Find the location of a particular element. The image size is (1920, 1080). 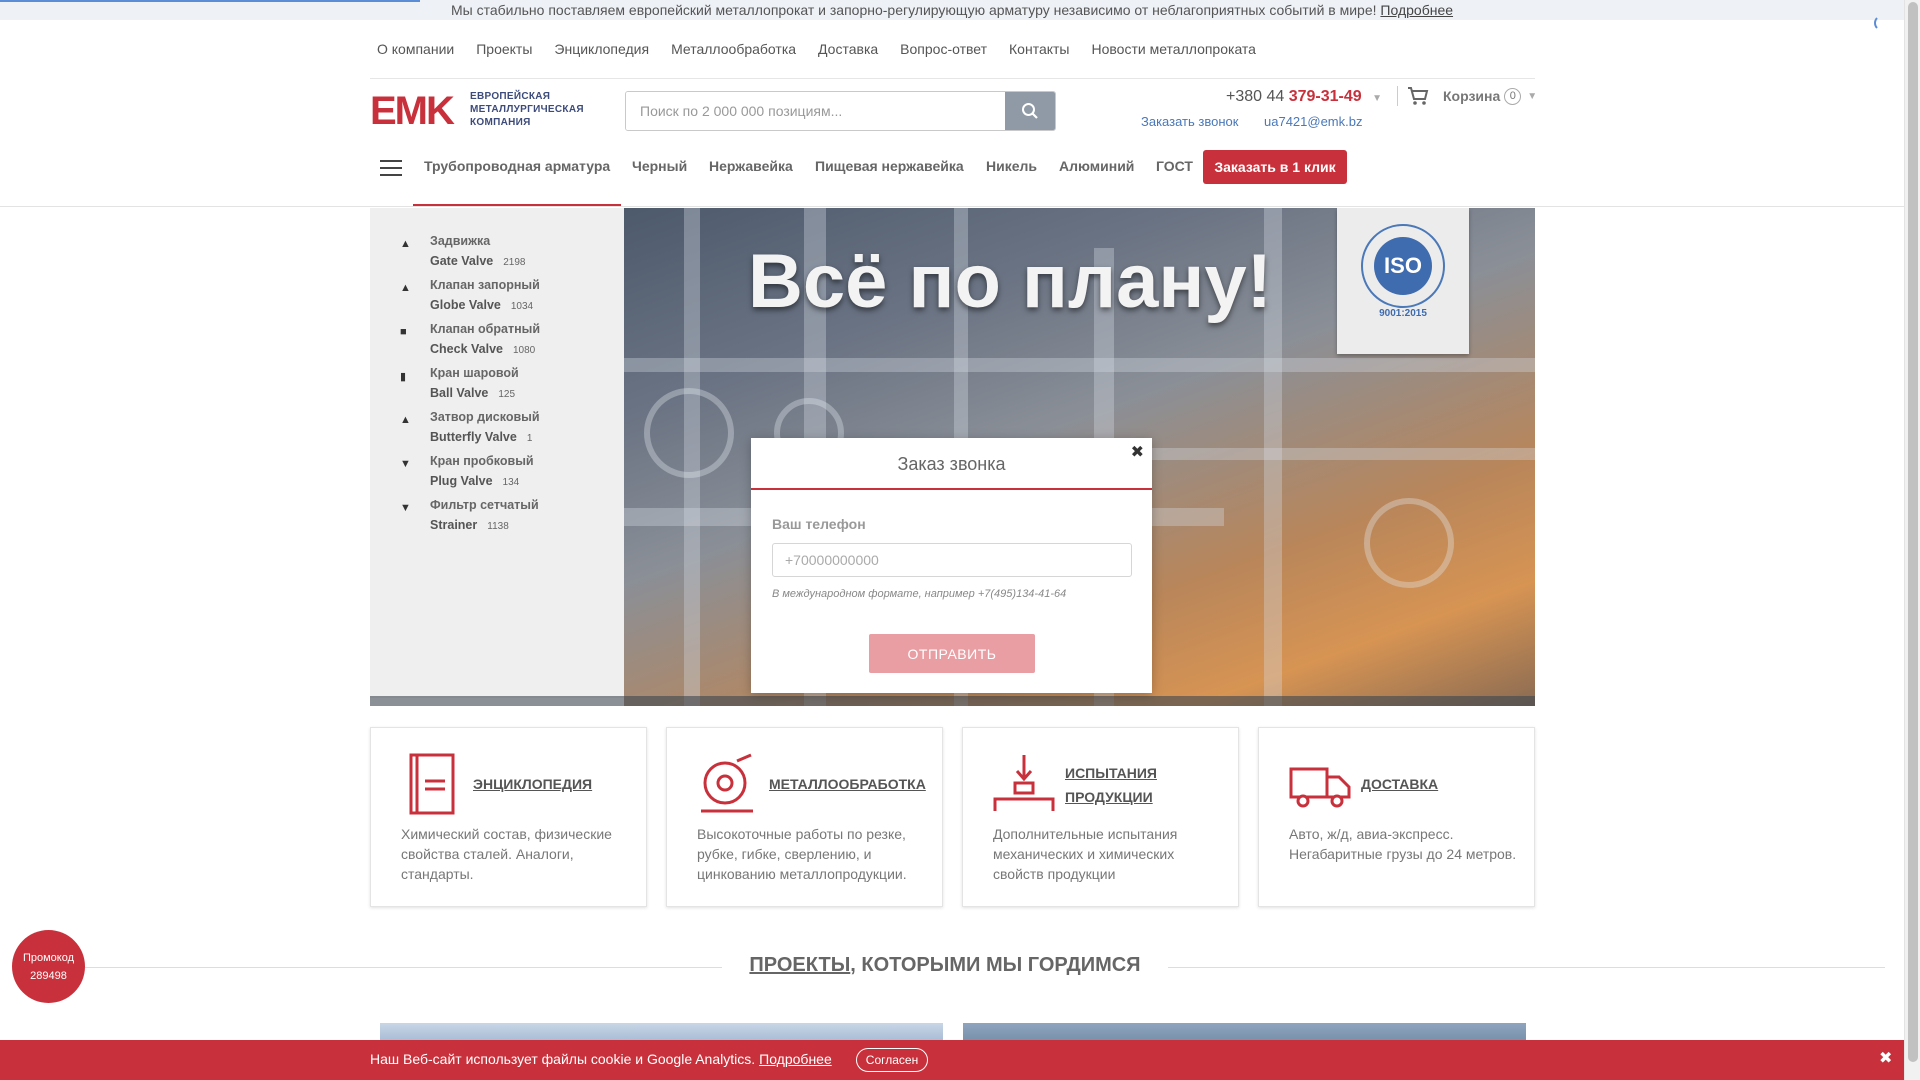

logo-text: ЕВРОПЕЙСКАЯ МЕТАЛЛУРГИЧЕСКАЯ КОМПАНИЯ is located at coordinates (527, 109).